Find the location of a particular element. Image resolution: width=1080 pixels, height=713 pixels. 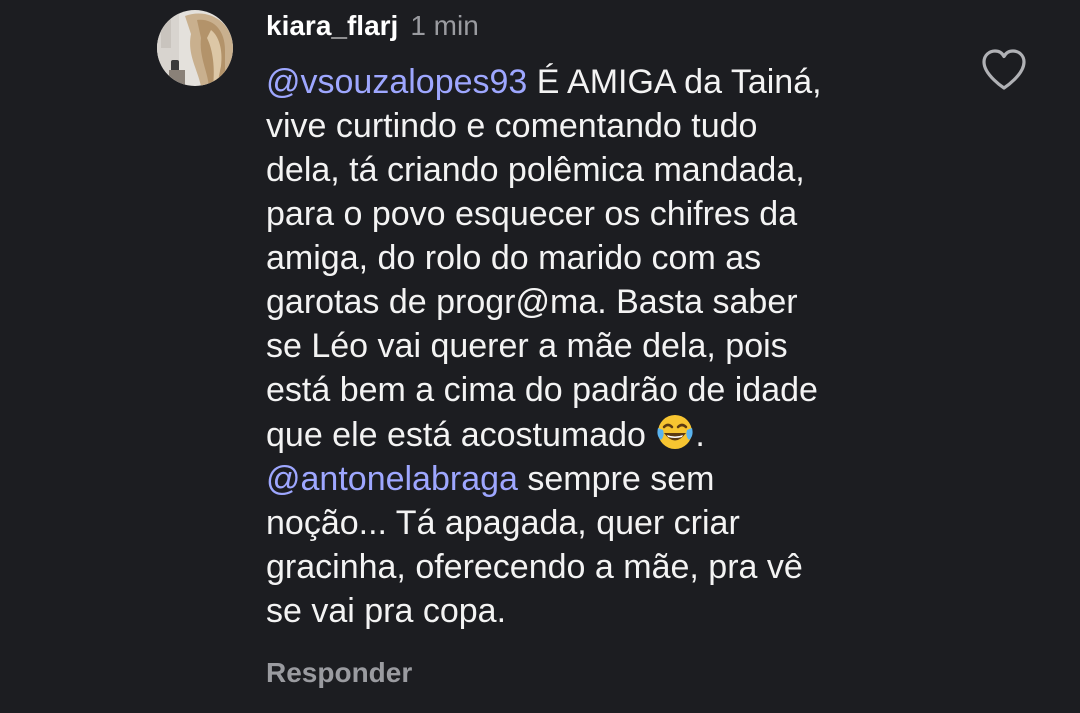

comment-line: vive curtindo e comentando tudo is located at coordinates (512, 126).